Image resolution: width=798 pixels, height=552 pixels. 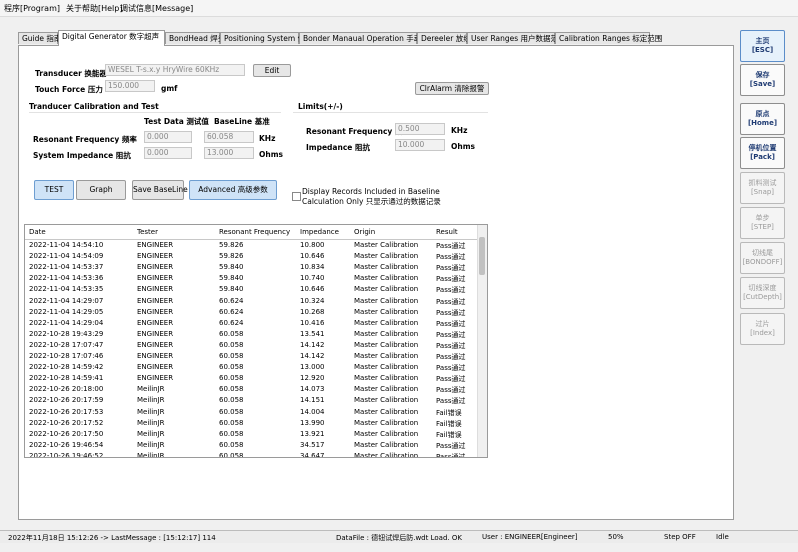 I want to click on sidebar-button-save: 保存 [Save], so click(x=762, y=80).